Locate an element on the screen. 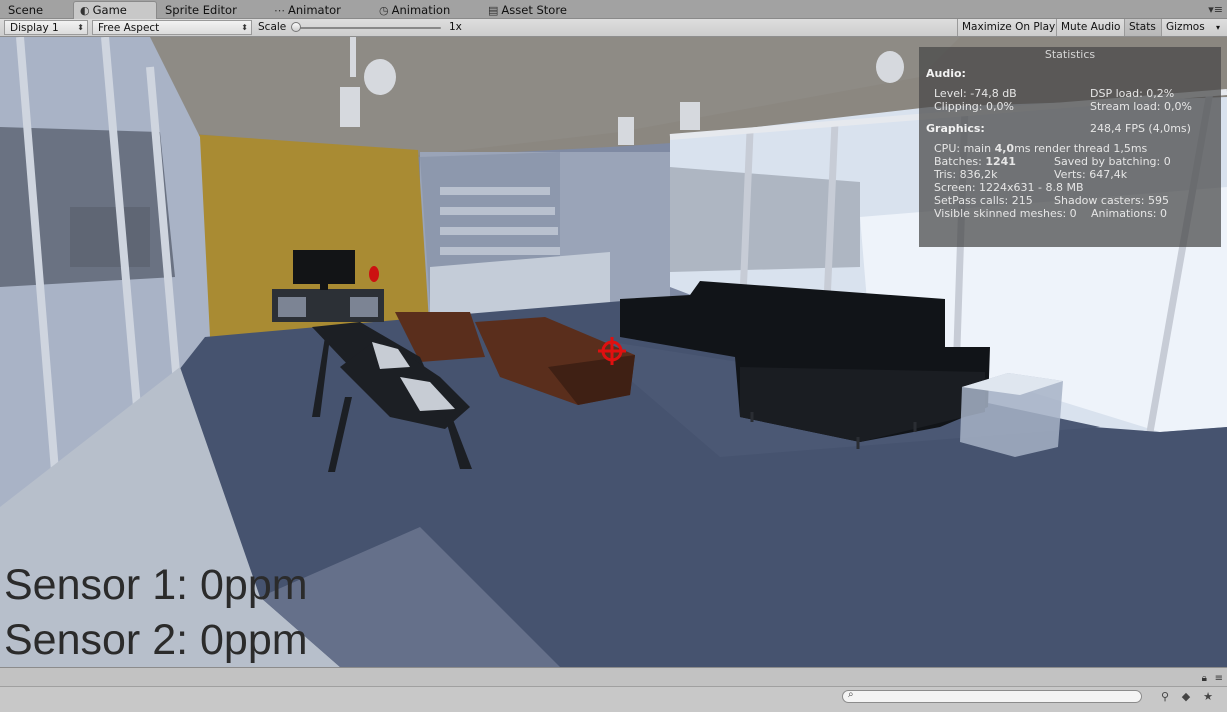 The width and height of the screenshot is (1227, 712). display-dropdown: Display 1 ⬍ is located at coordinates (46, 27).